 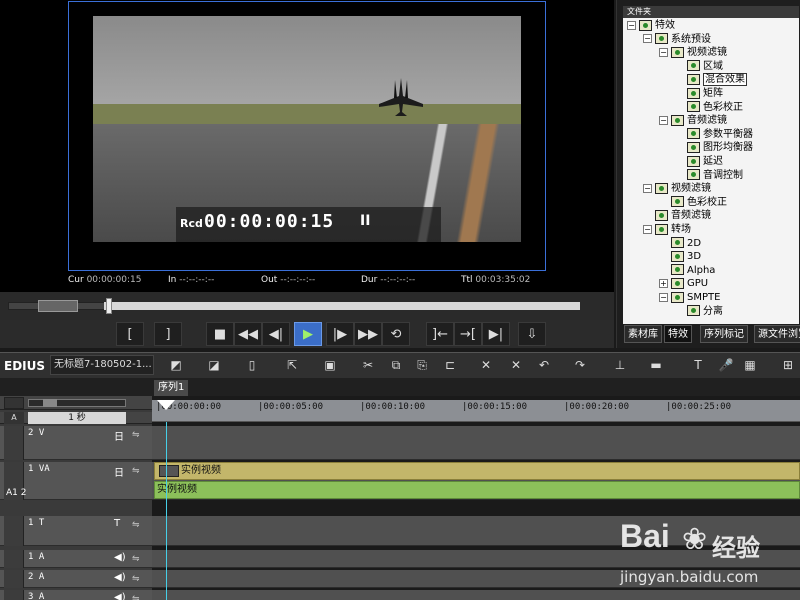 I want to click on tree-item: − 转场, so click(x=667, y=230).